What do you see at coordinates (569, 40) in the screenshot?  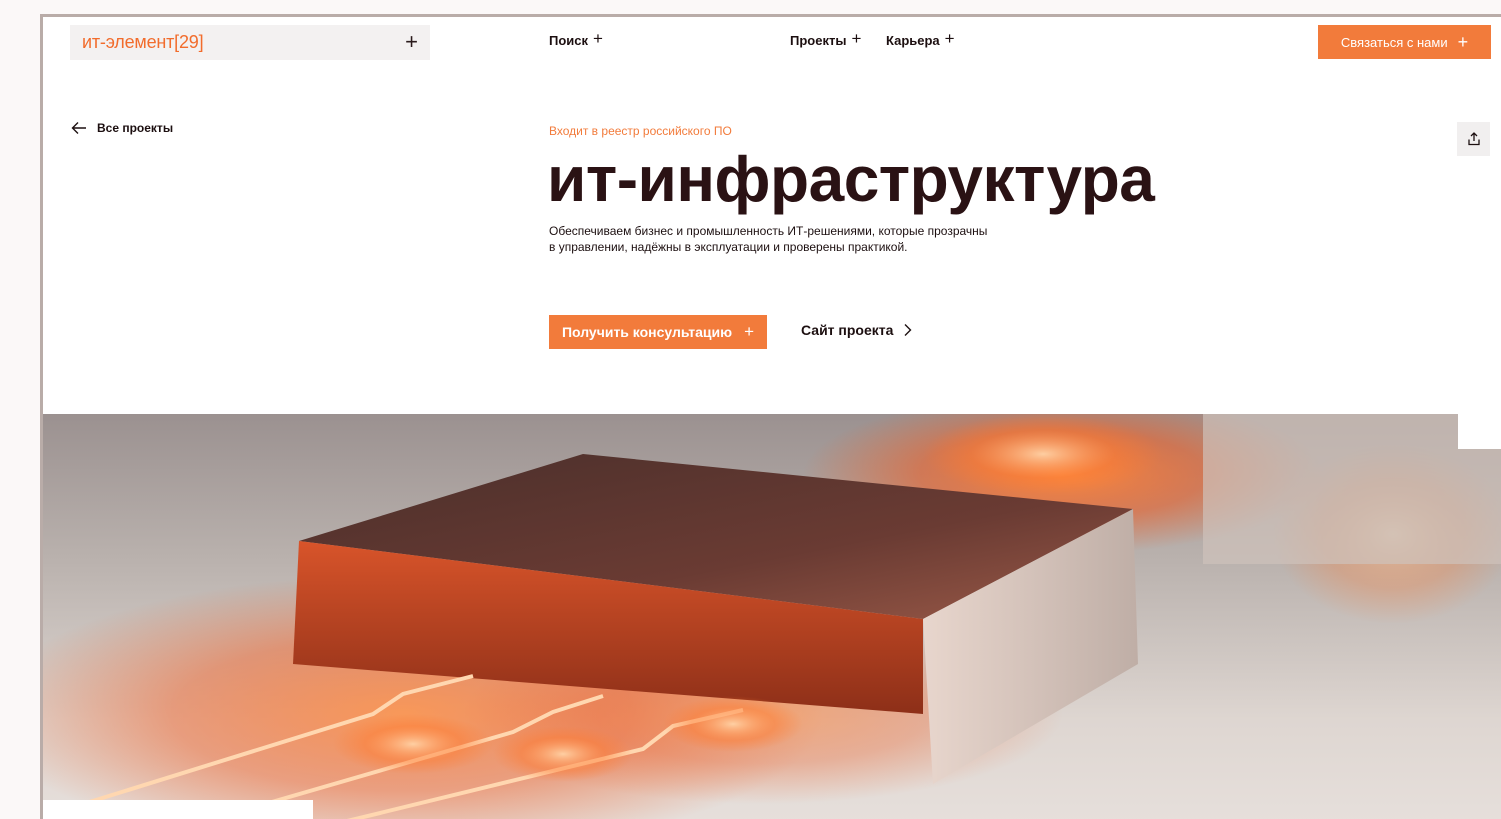 I see `nav-item-label: Поиск` at bounding box center [569, 40].